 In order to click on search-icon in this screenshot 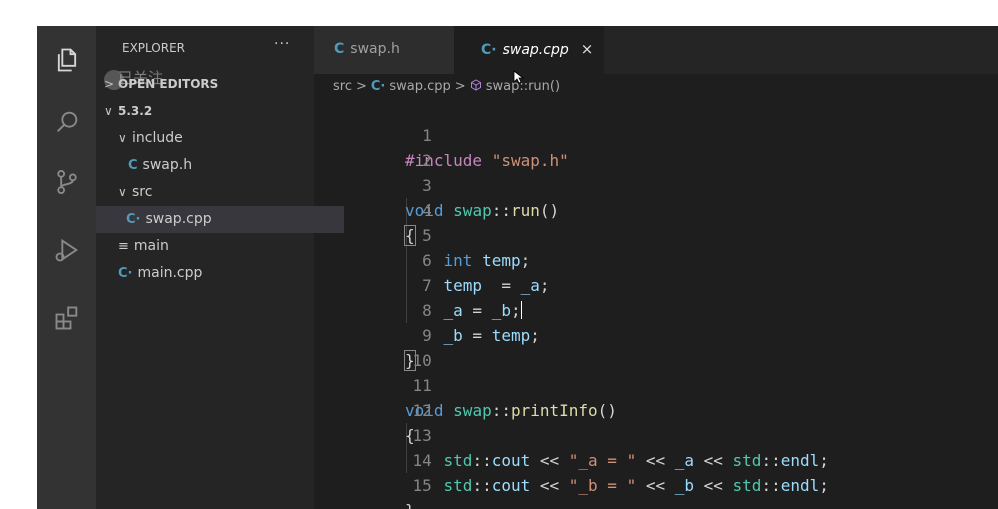, I will do `click(67, 122)`.